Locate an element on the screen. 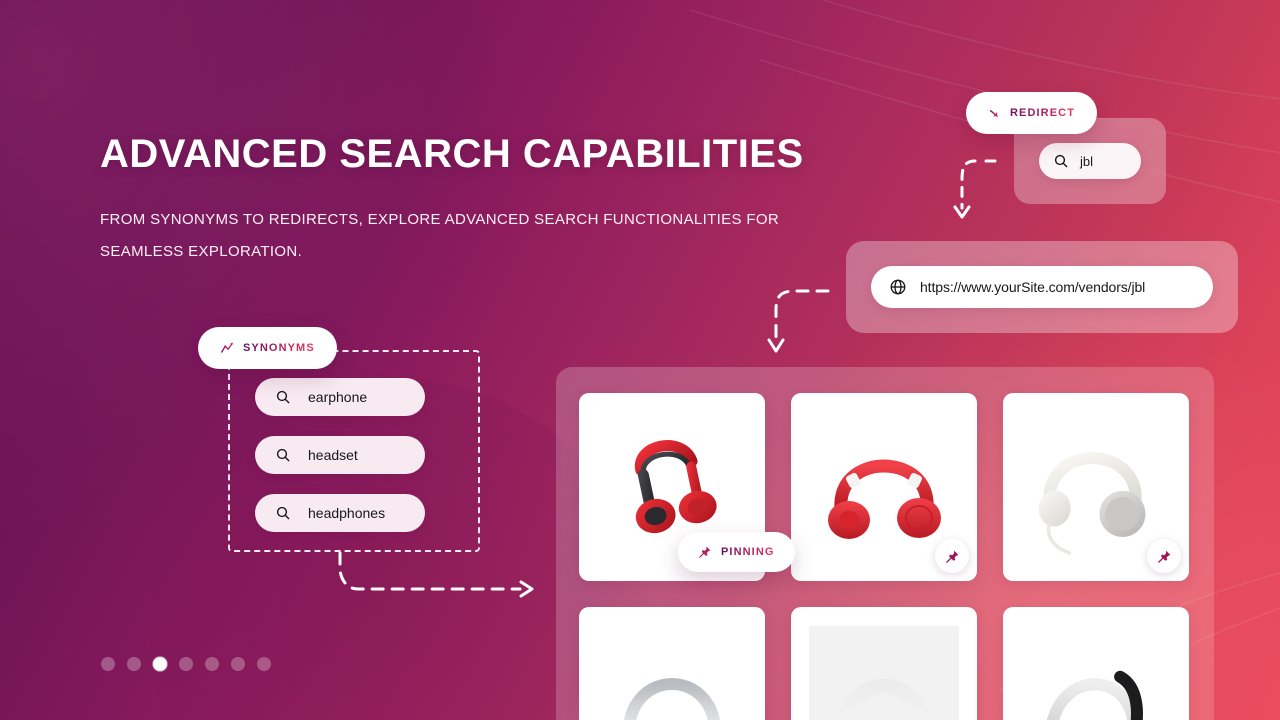 This screenshot has height=720, width=1280. redirect-search-box: jbl is located at coordinates (1090, 161).